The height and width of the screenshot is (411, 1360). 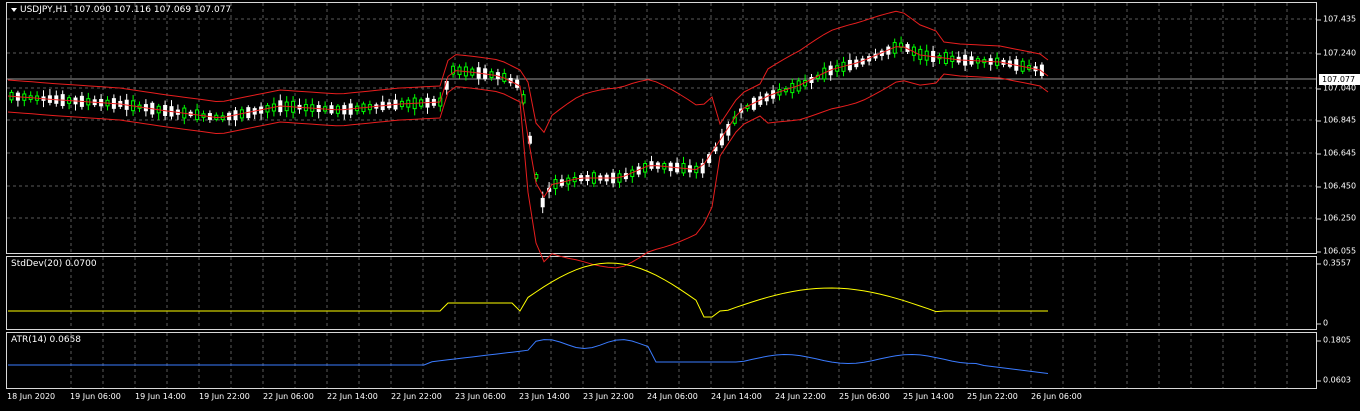 I want to click on time-tick: 19 Jun 14:00, so click(x=160, y=396).